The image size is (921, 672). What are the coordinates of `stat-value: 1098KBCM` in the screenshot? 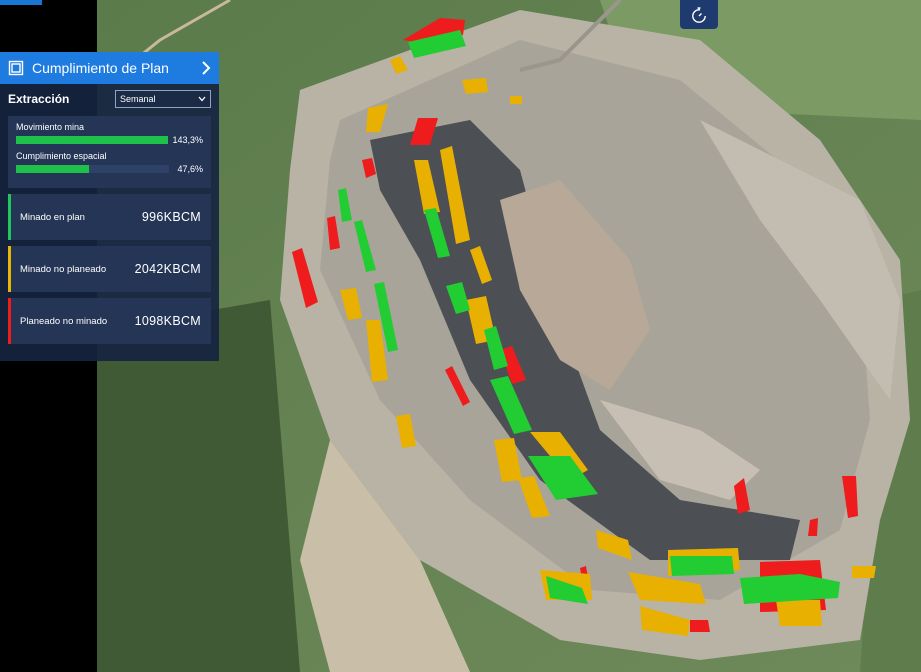 It's located at (167, 321).